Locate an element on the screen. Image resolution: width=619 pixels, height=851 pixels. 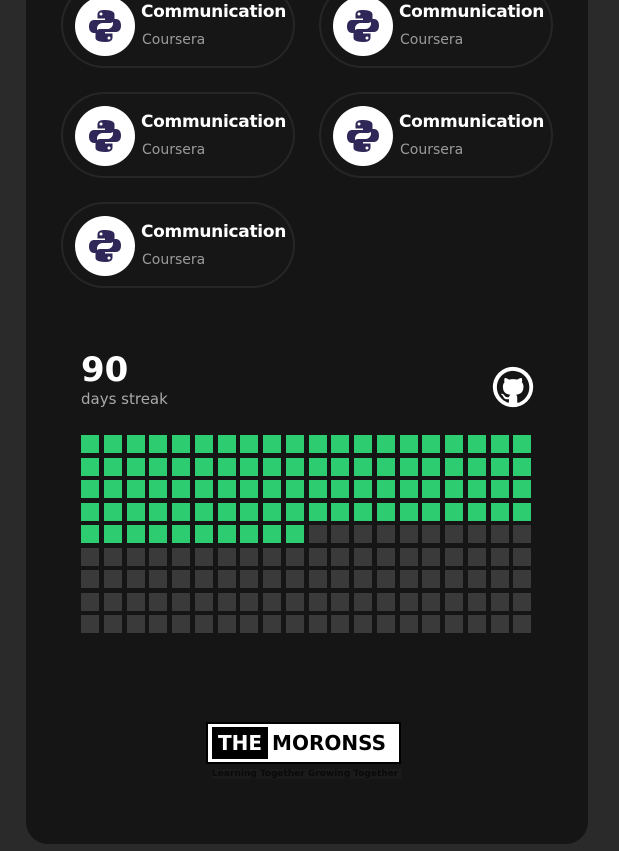
streak-label: days streak is located at coordinates (124, 399).